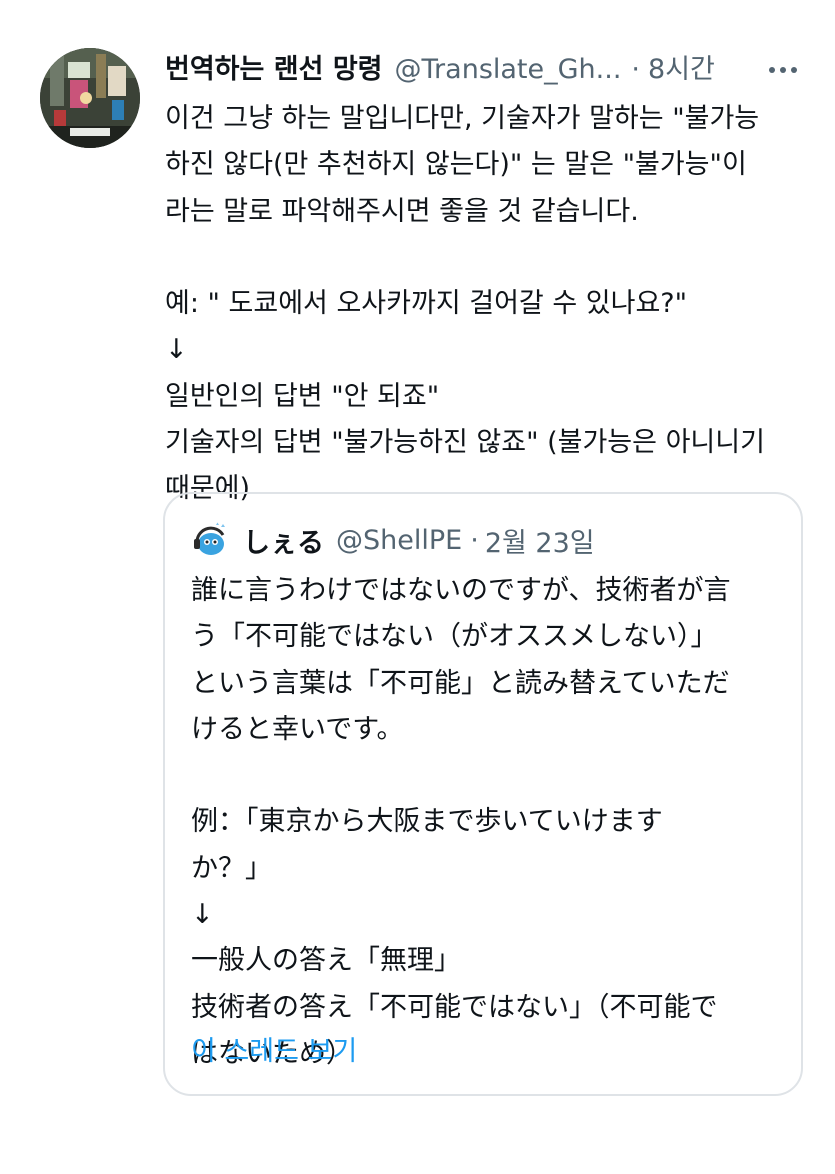 Image resolution: width=835 pixels, height=1174 pixels. I want to click on quote-date: 2월 23일, so click(540, 540).